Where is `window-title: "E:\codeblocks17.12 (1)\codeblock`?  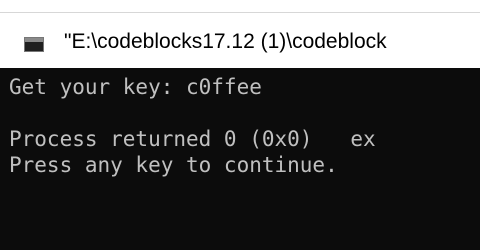 window-title: "E:\codeblocks17.12 (1)\codeblock is located at coordinates (225, 41).